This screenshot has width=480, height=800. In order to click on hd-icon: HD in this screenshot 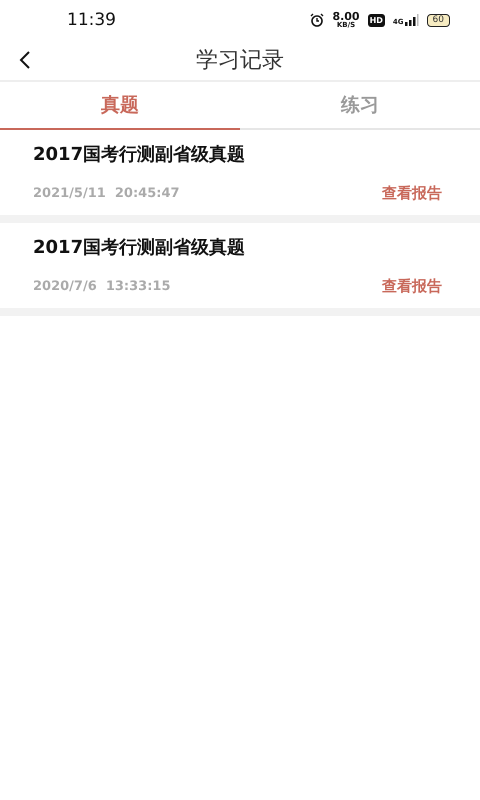, I will do `click(376, 20)`.